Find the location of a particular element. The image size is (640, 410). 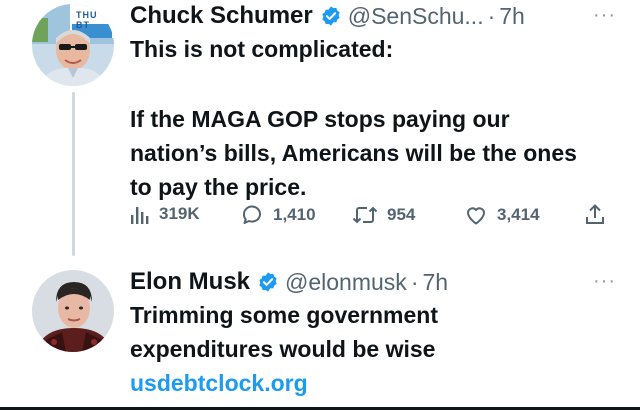

retweet-count: 954 is located at coordinates (401, 214).